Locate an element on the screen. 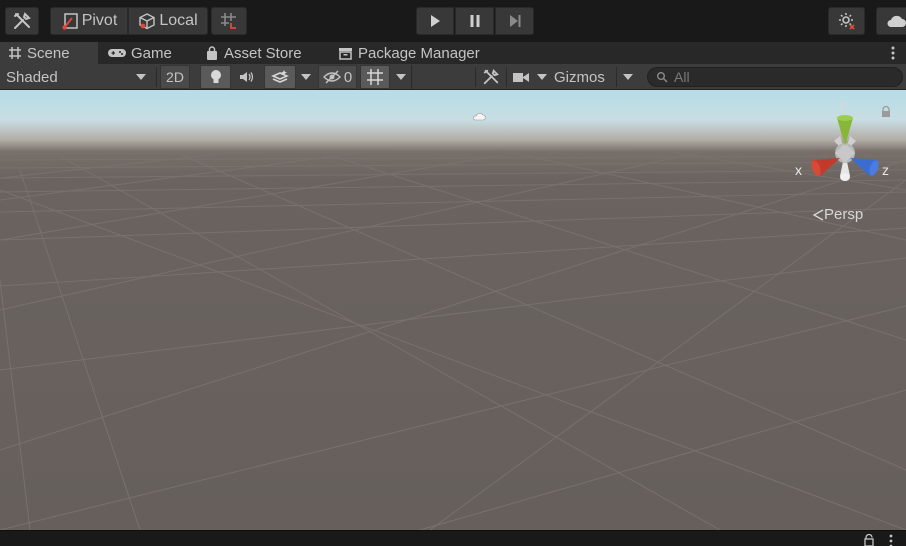 The width and height of the screenshot is (906, 546). speaker-icon is located at coordinates (247, 77).